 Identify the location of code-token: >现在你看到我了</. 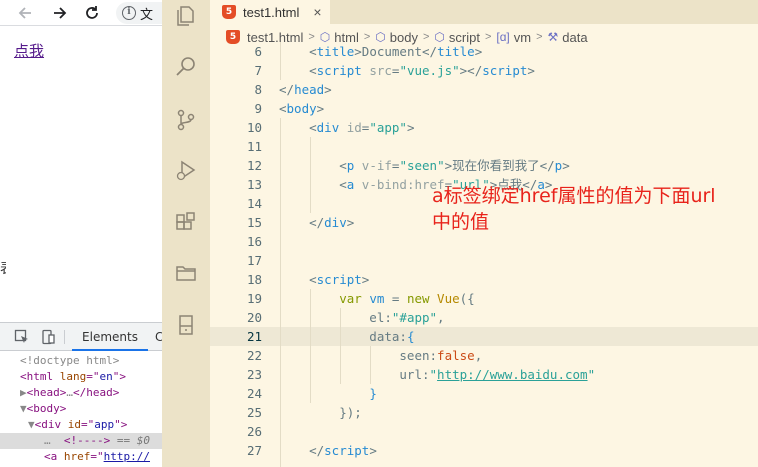
(499, 165).